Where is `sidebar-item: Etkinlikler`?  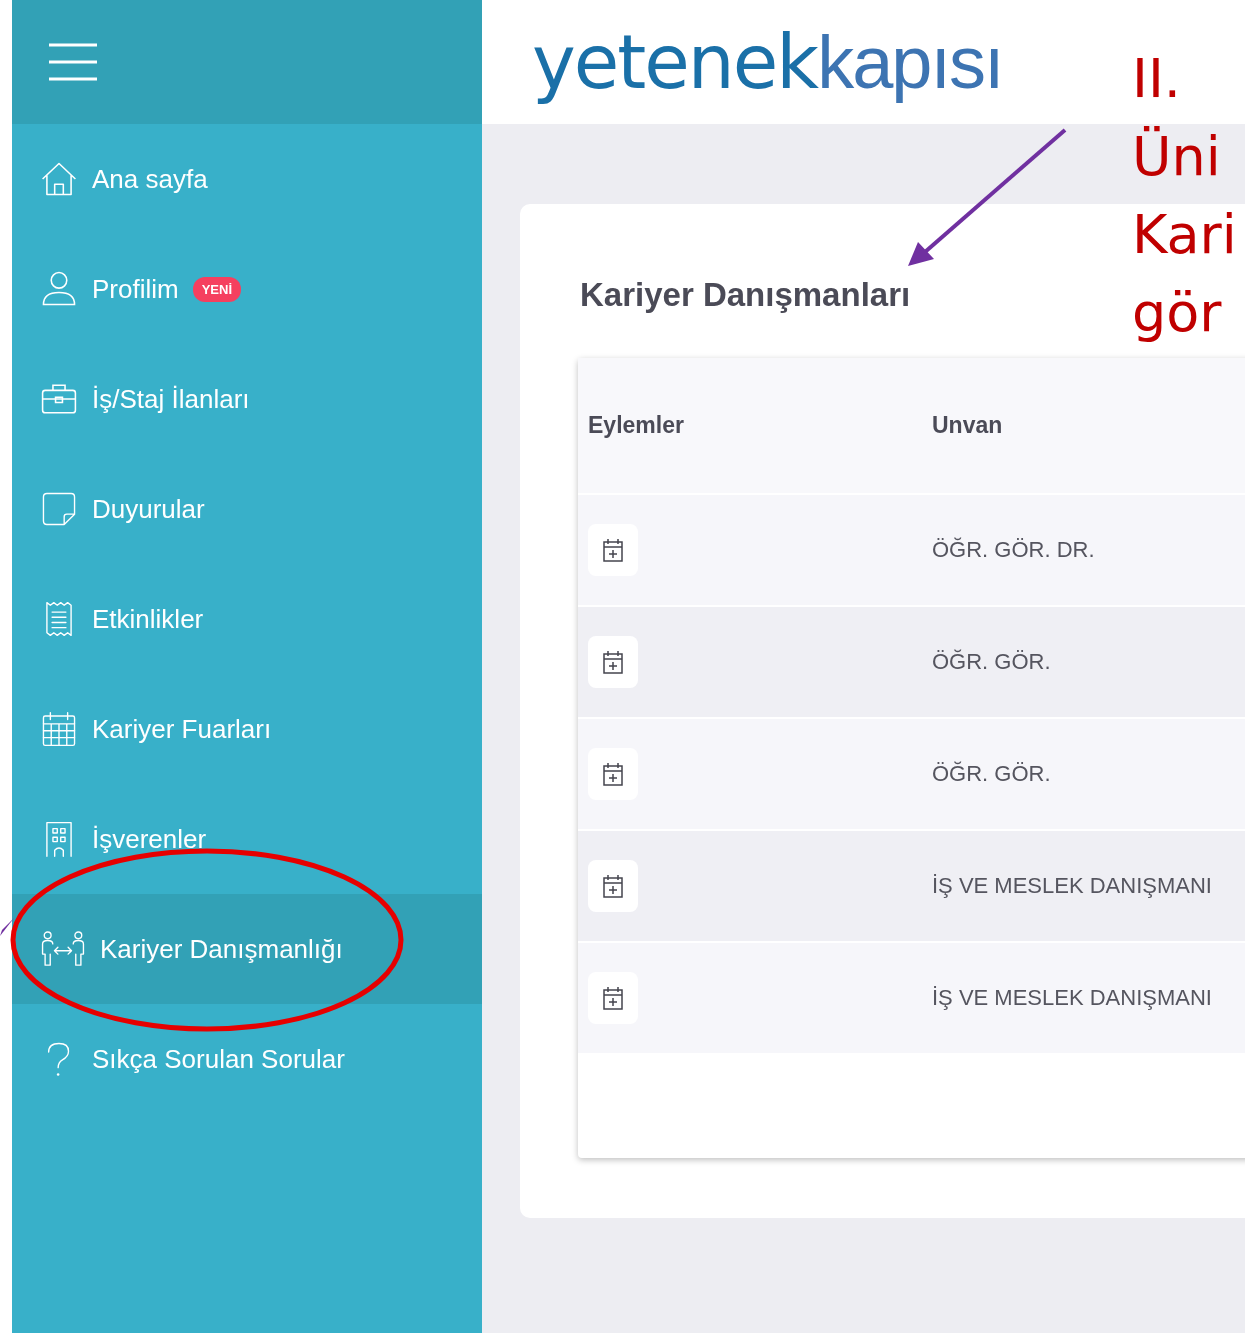
sidebar-item: Etkinlikler is located at coordinates (247, 619).